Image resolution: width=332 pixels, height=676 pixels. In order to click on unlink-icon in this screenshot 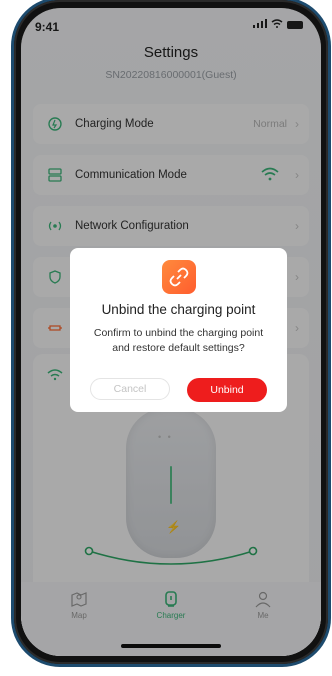, I will do `click(178, 277)`.